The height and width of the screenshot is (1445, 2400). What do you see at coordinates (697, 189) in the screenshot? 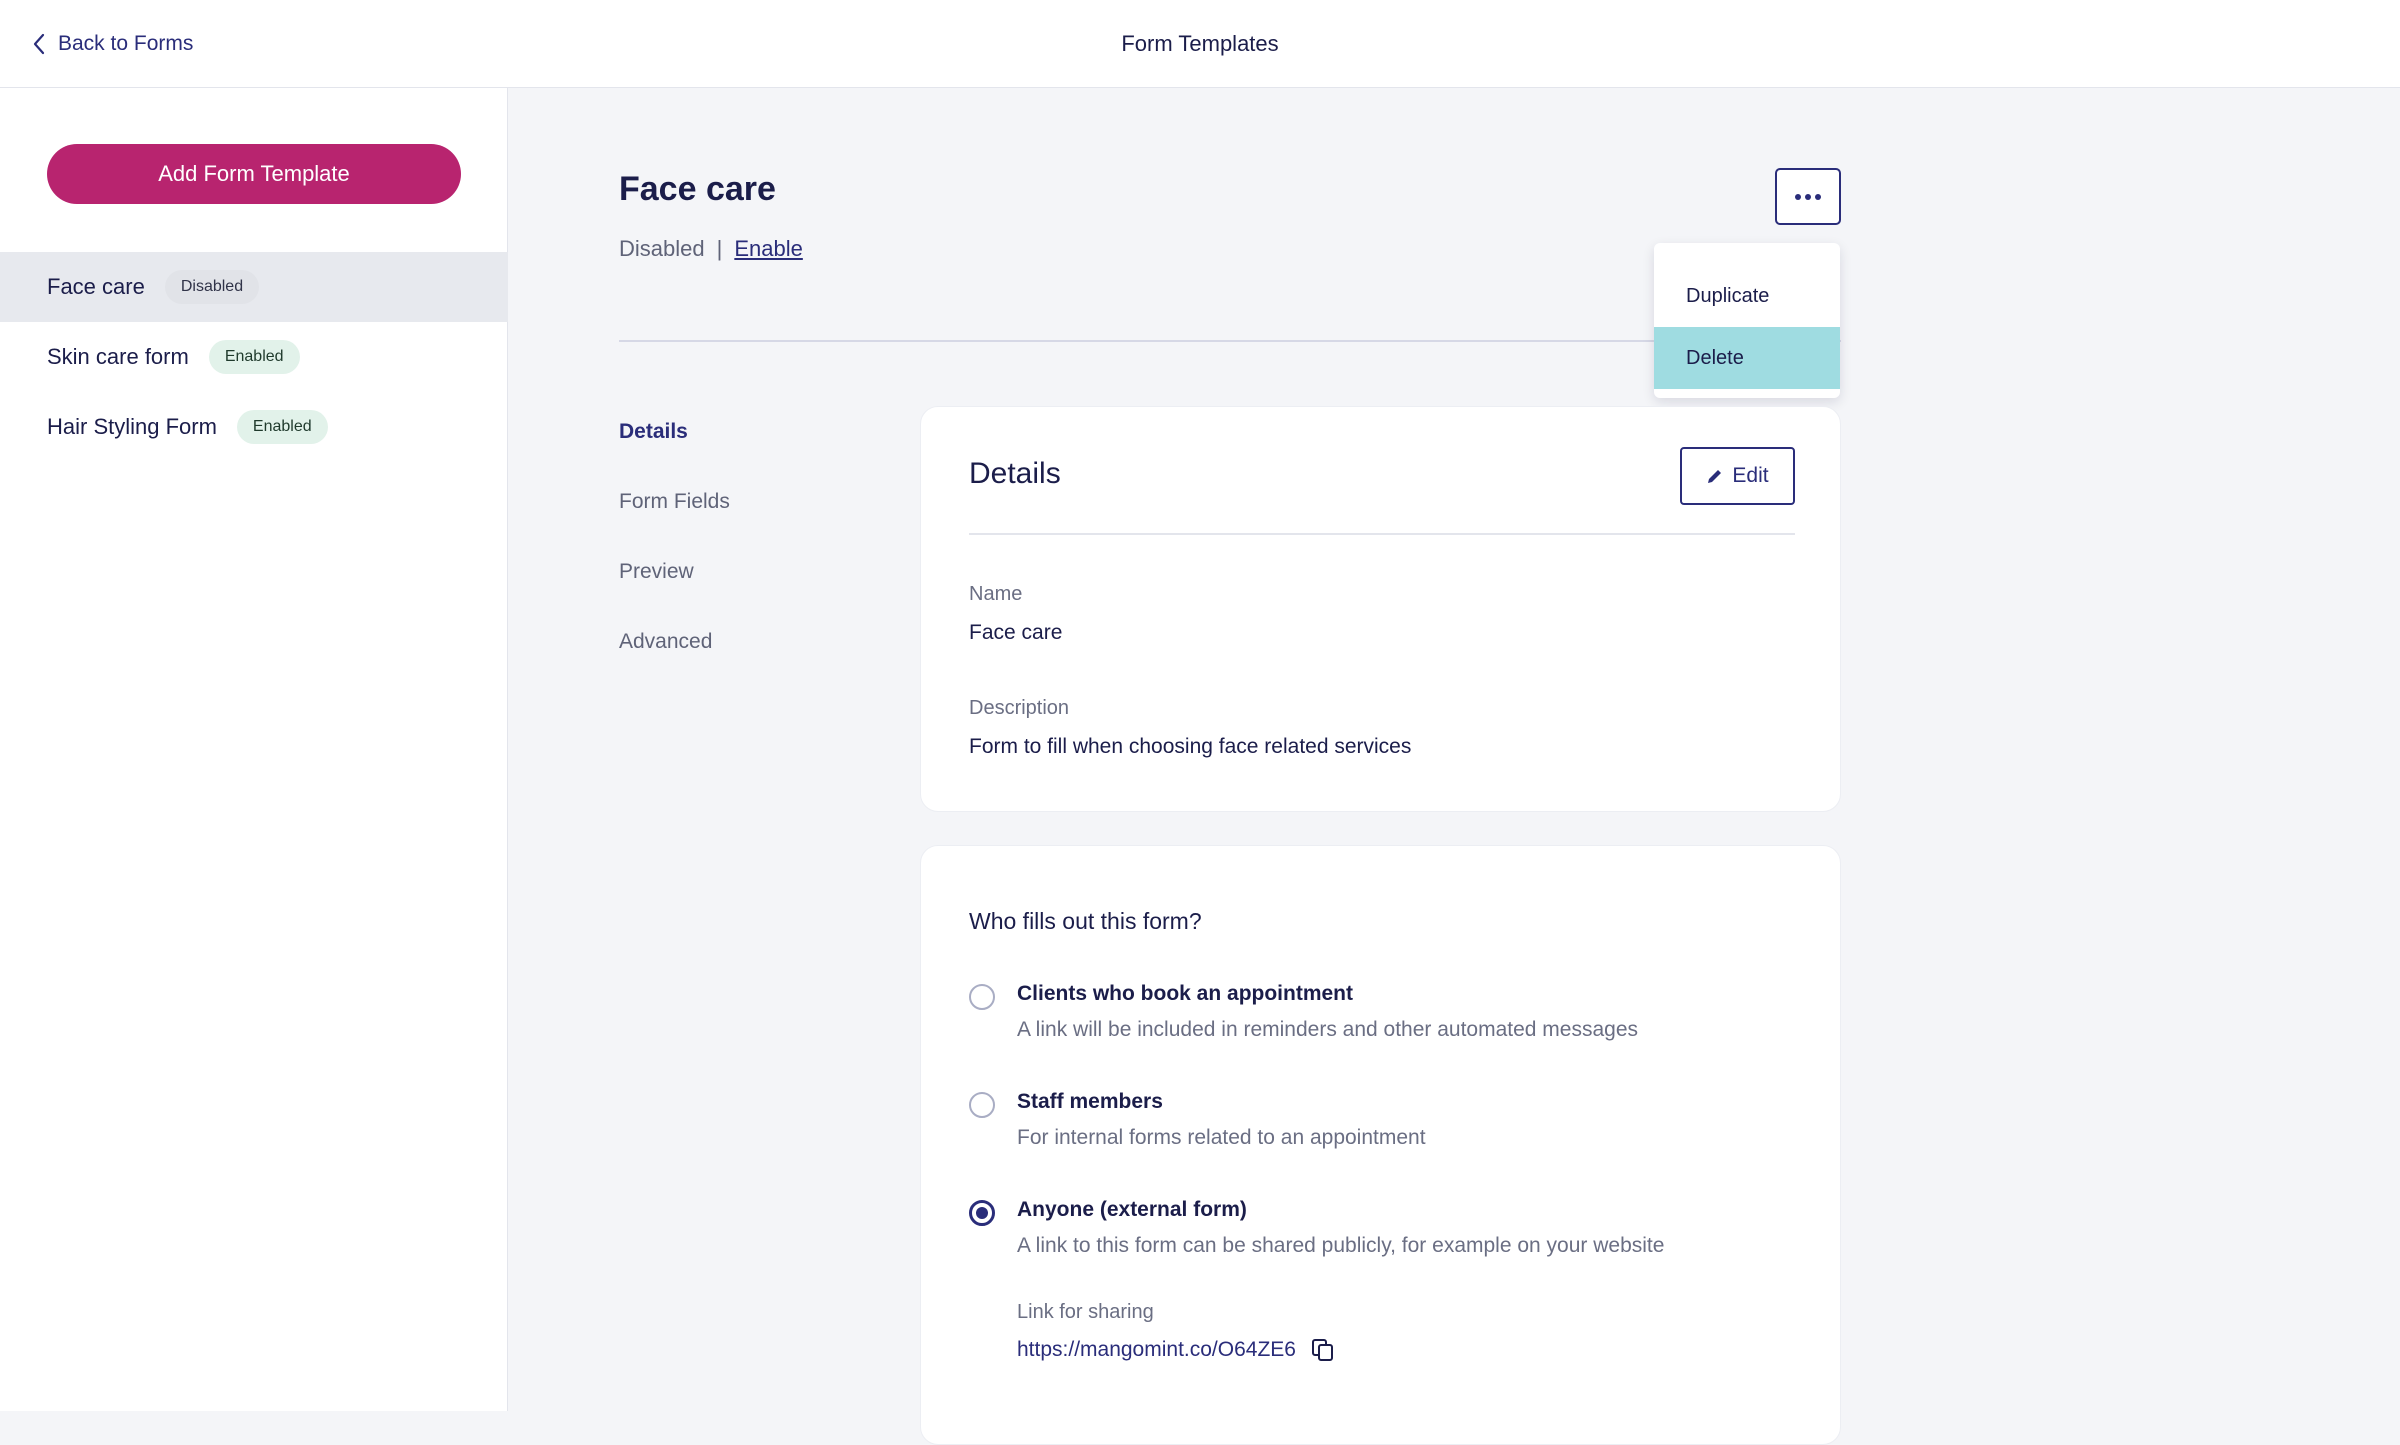
I see `form-title: Face care` at bounding box center [697, 189].